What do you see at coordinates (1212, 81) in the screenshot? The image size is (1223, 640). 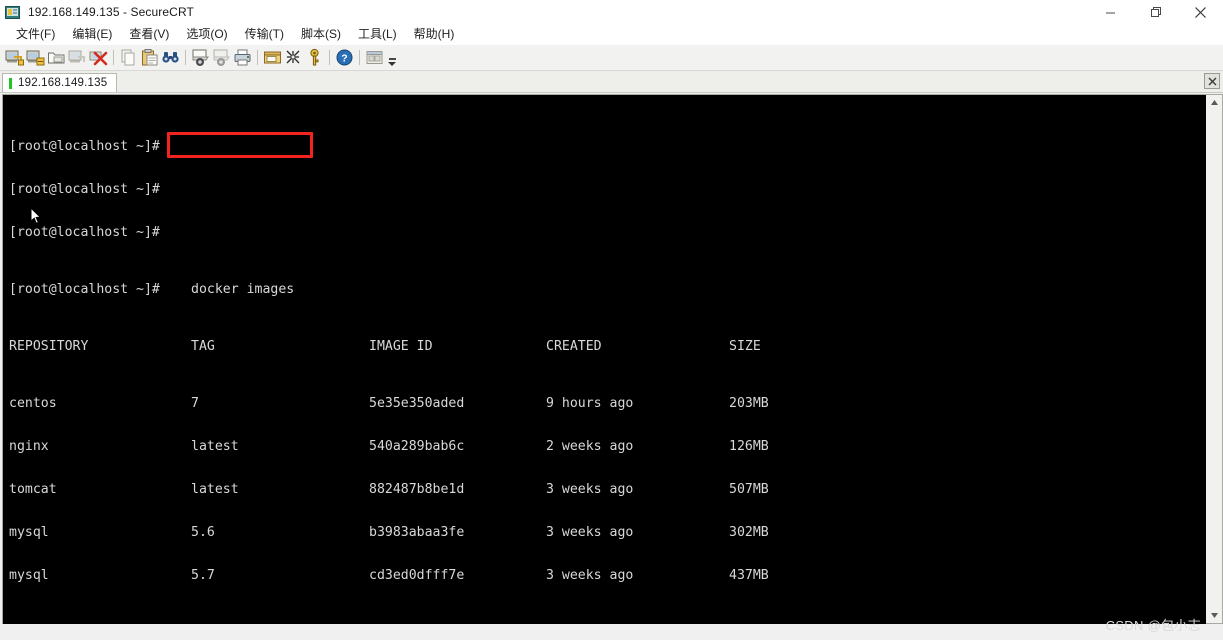 I see `tab-close-button` at bounding box center [1212, 81].